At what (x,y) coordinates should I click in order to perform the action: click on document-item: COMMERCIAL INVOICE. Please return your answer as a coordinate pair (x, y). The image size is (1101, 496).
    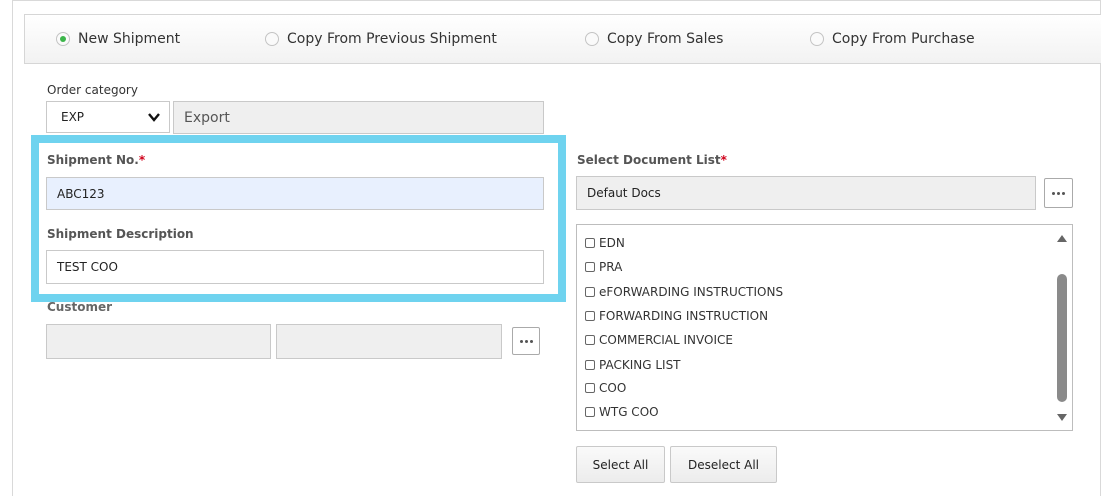
    Looking at the image, I should click on (659, 340).